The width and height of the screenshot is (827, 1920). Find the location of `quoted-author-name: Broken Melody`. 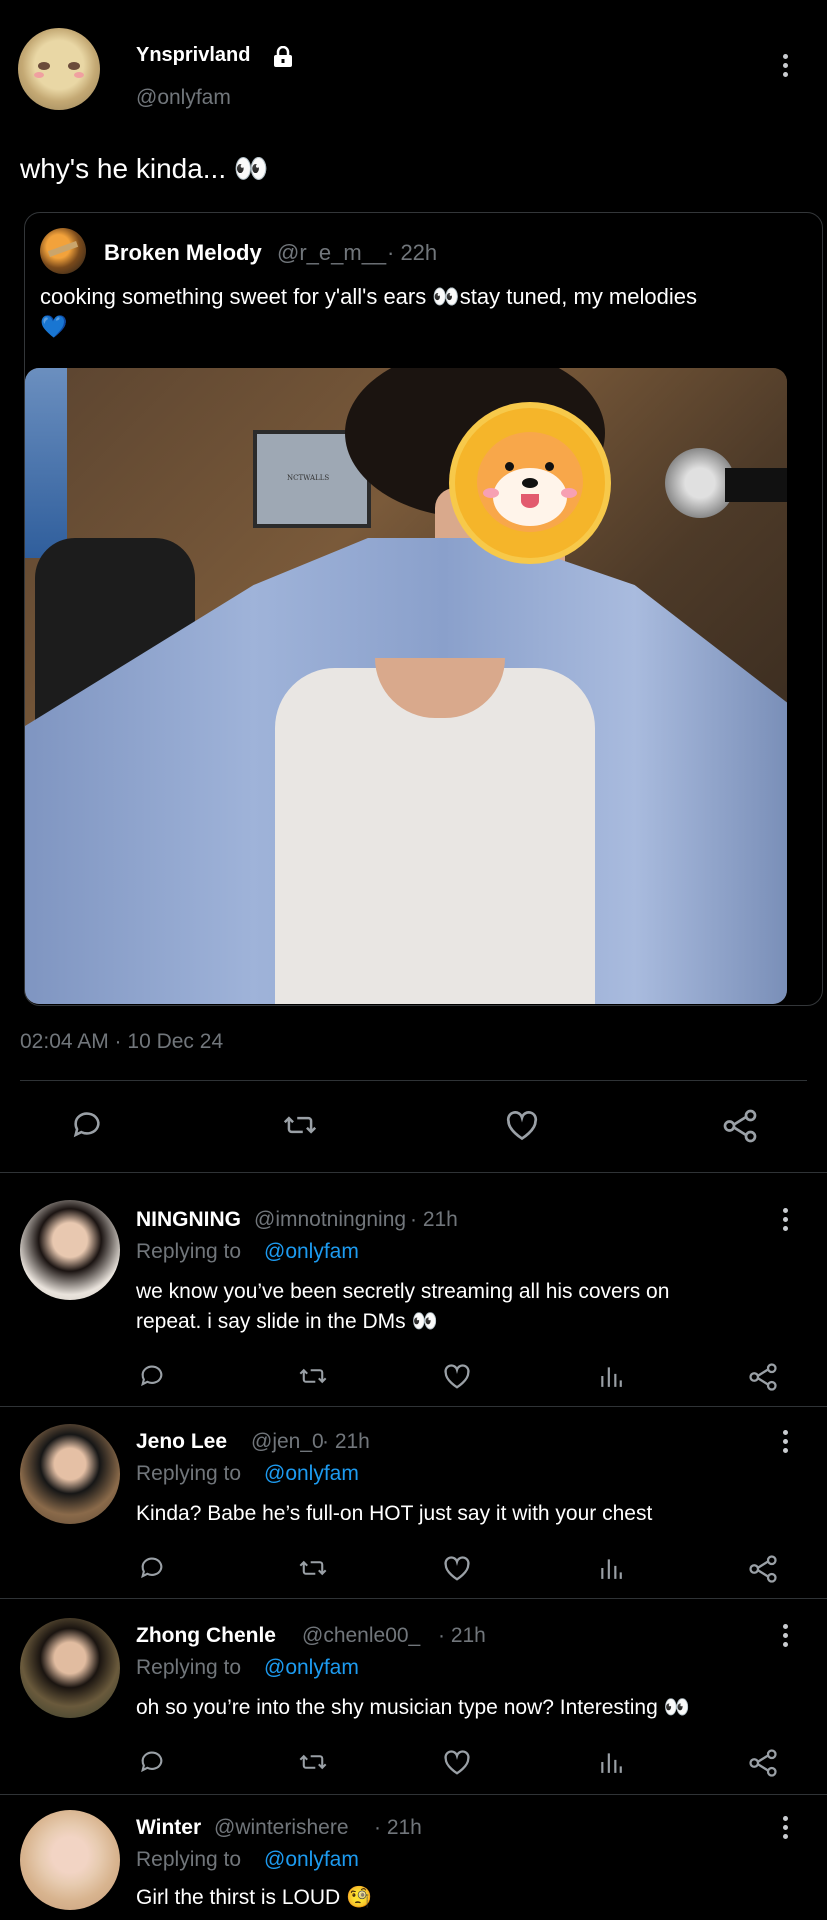

quoted-author-name: Broken Melody is located at coordinates (183, 253).